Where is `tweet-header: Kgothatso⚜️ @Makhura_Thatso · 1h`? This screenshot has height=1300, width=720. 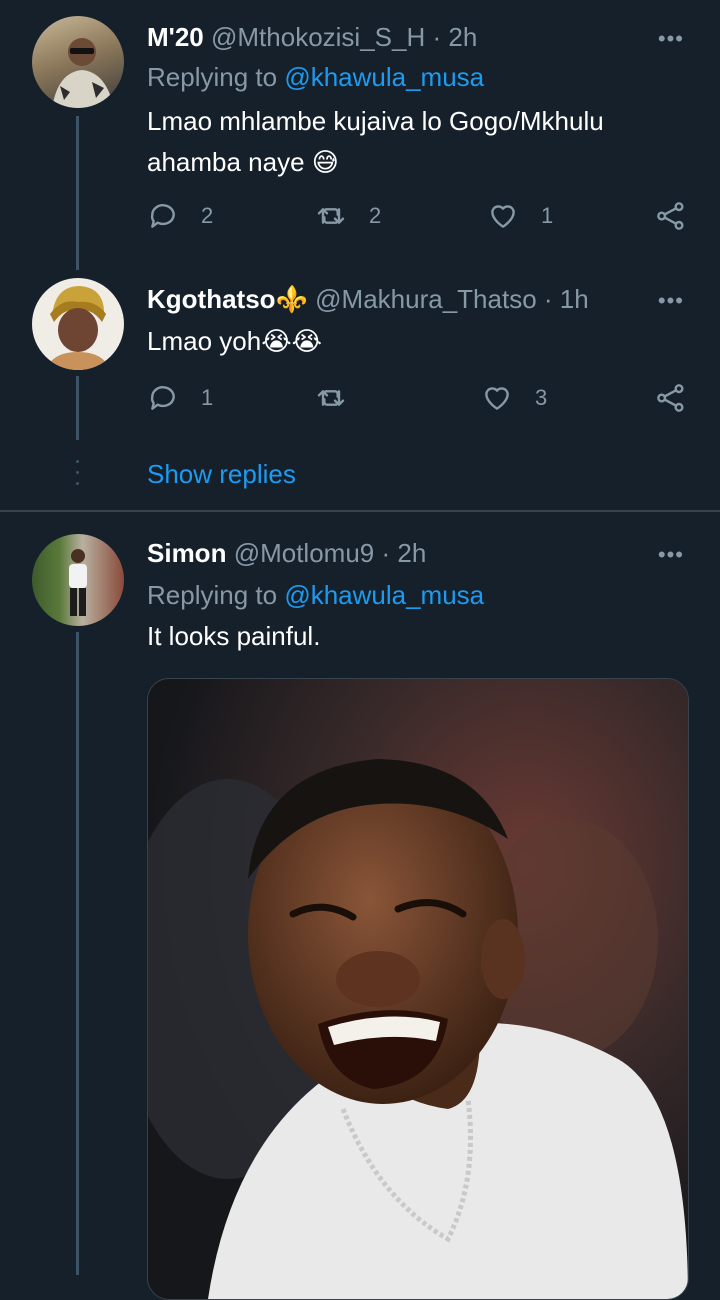
tweet-header: Kgothatso⚜️ @Makhura_Thatso · 1h is located at coordinates (368, 299).